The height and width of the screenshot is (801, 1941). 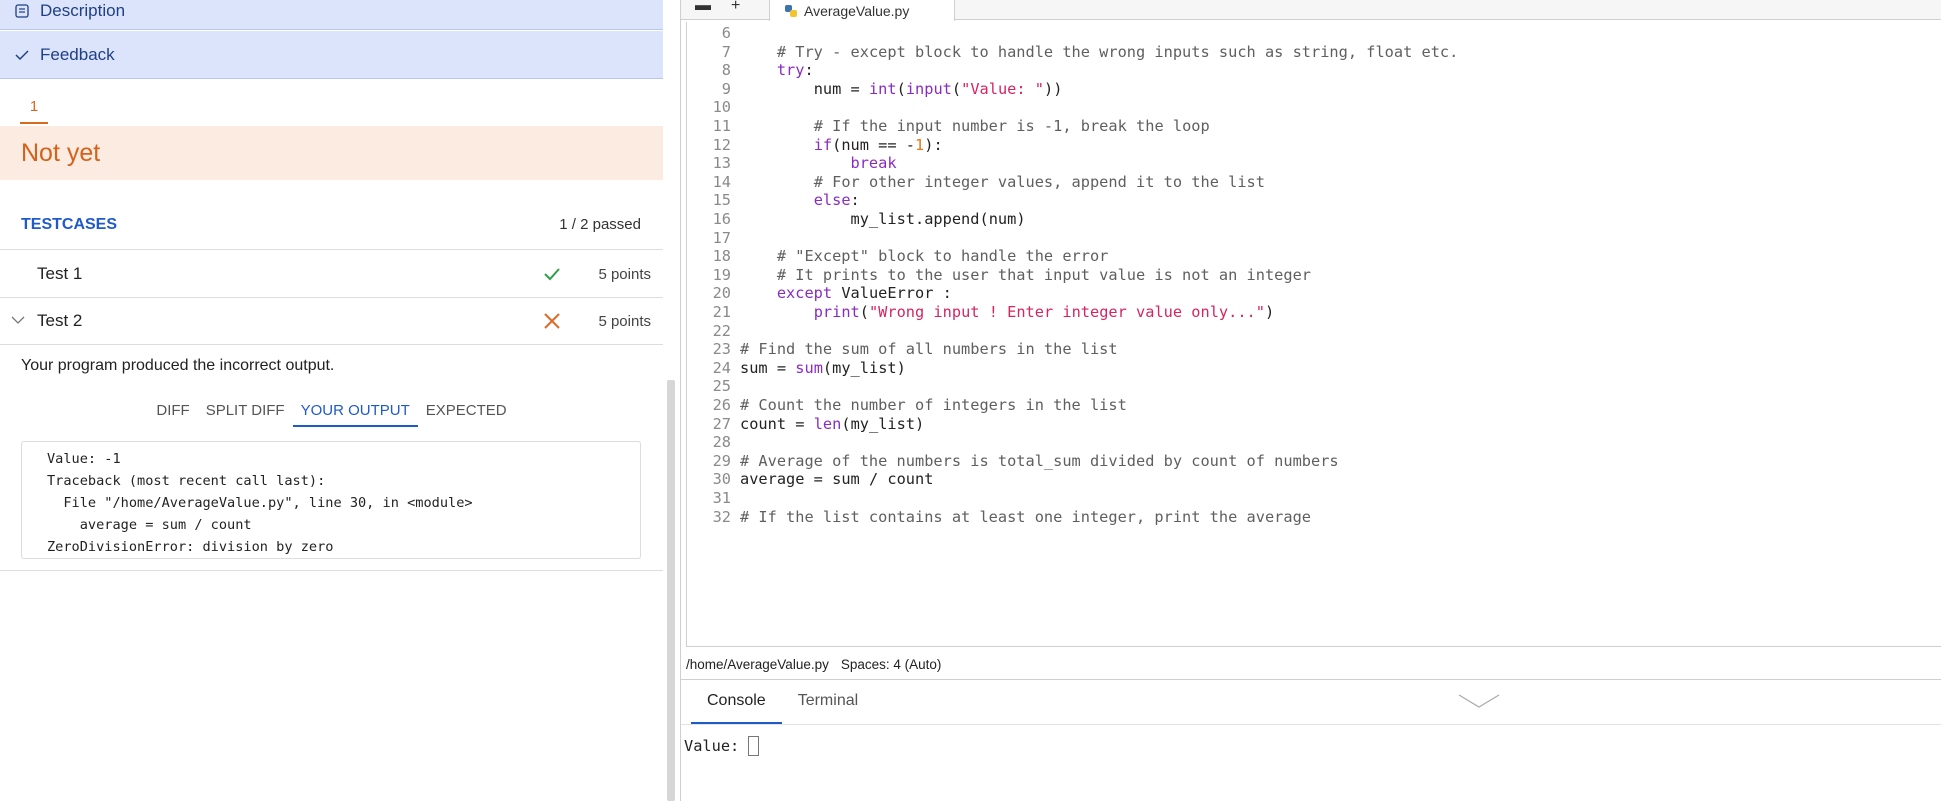 I want to click on output-line: ZeroDivisionError: division by zero, so click(x=190, y=547).